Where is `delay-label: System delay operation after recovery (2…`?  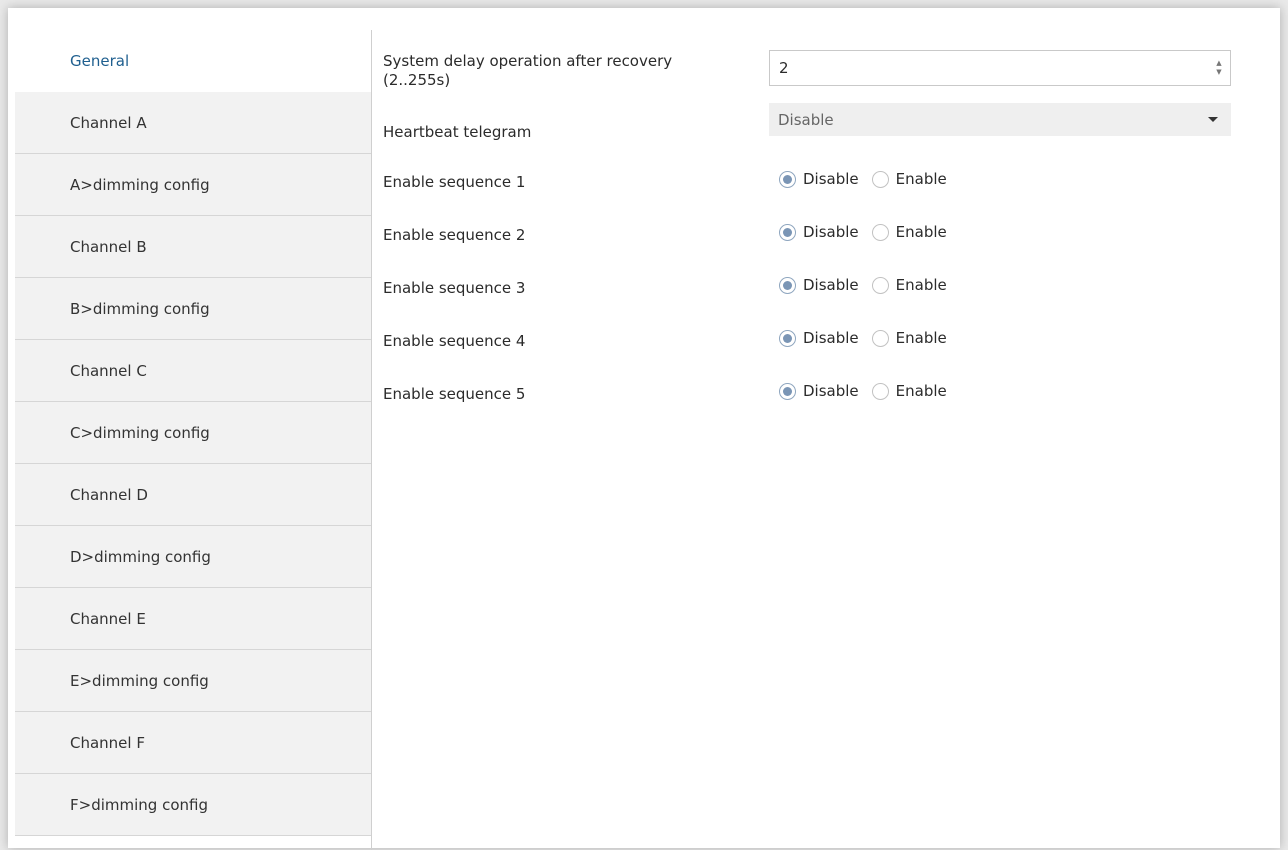
delay-label: System delay operation after recovery (2… is located at coordinates (527, 71).